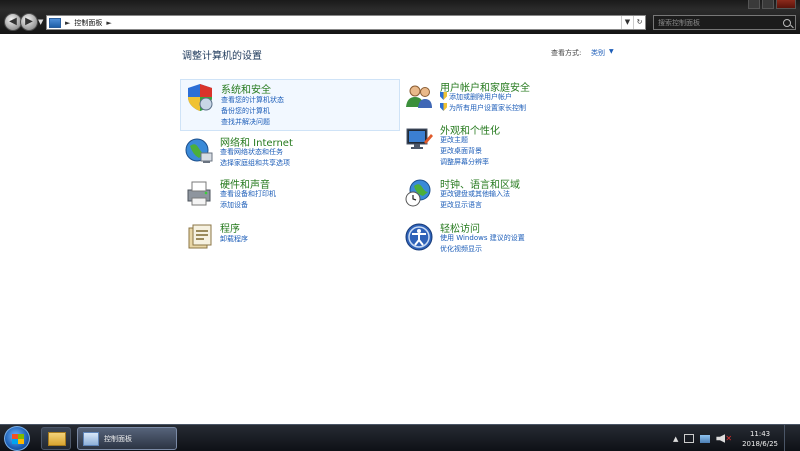  Describe the element at coordinates (705, 438) in the screenshot. I see `network-icon` at that location.